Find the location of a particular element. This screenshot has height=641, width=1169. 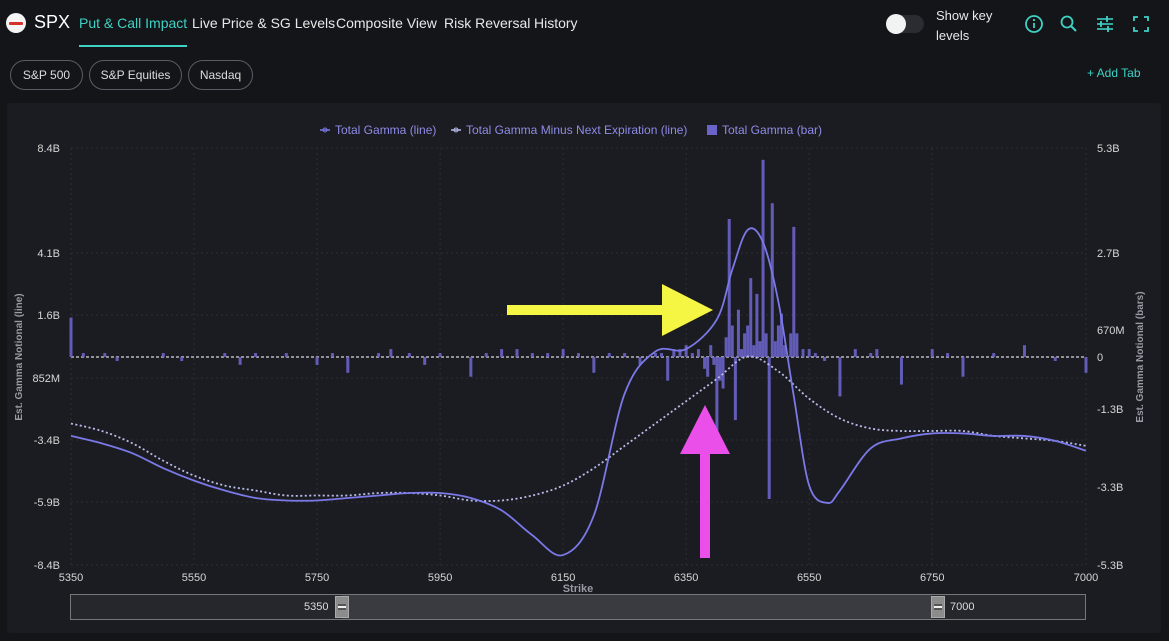

x-tick-label: 6350 is located at coordinates (686, 578).